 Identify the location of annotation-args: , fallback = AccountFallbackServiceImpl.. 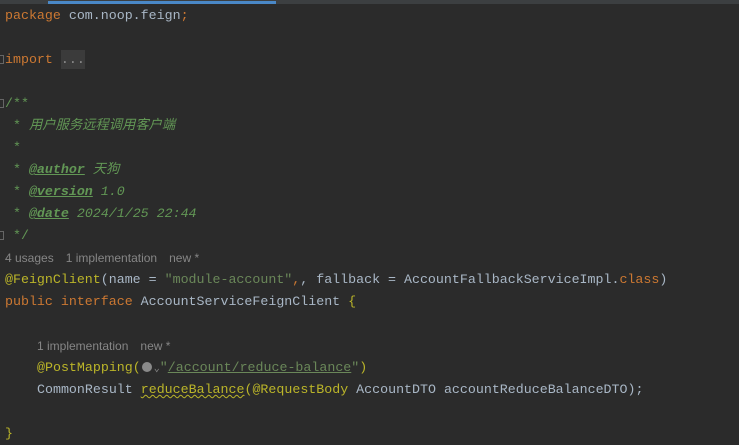
(460, 279).